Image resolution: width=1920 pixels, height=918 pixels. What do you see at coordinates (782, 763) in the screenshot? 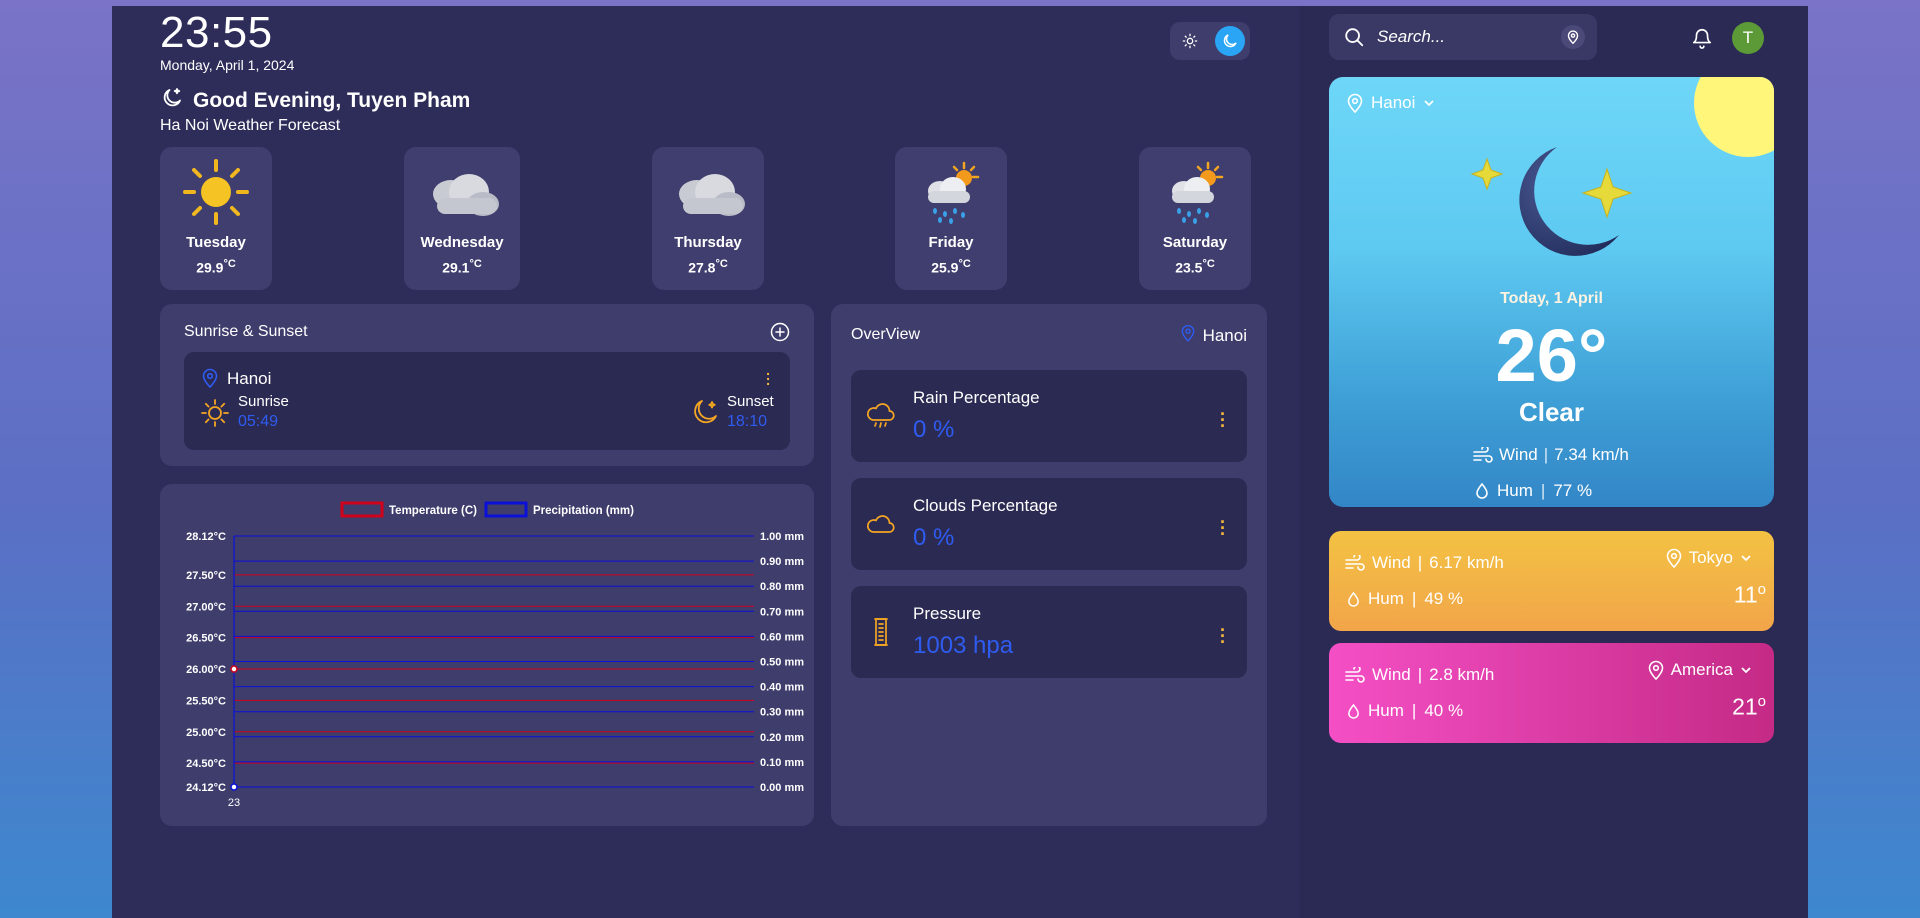
I see `y-right-tick-label: 0.10 mm` at bounding box center [782, 763].